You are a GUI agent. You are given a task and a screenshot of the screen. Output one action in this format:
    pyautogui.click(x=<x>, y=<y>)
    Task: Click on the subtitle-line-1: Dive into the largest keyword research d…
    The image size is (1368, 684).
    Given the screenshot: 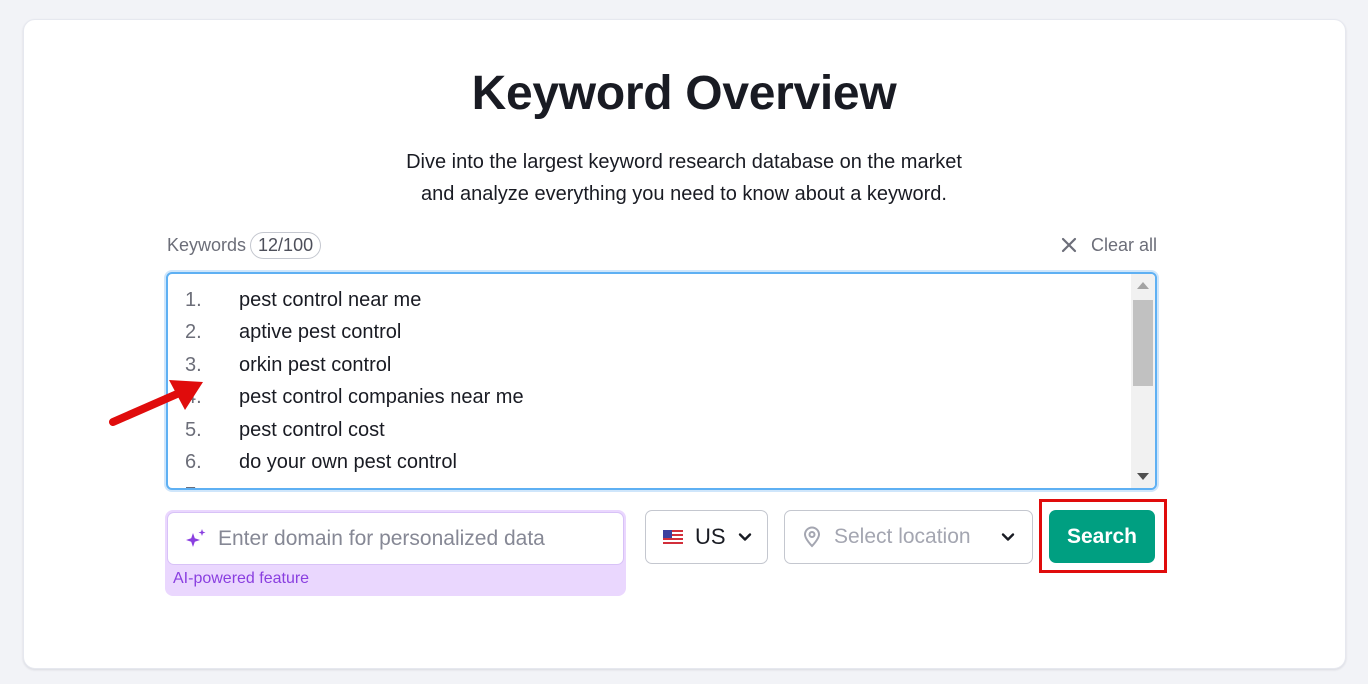 What is the action you would take?
    pyautogui.click(x=684, y=162)
    